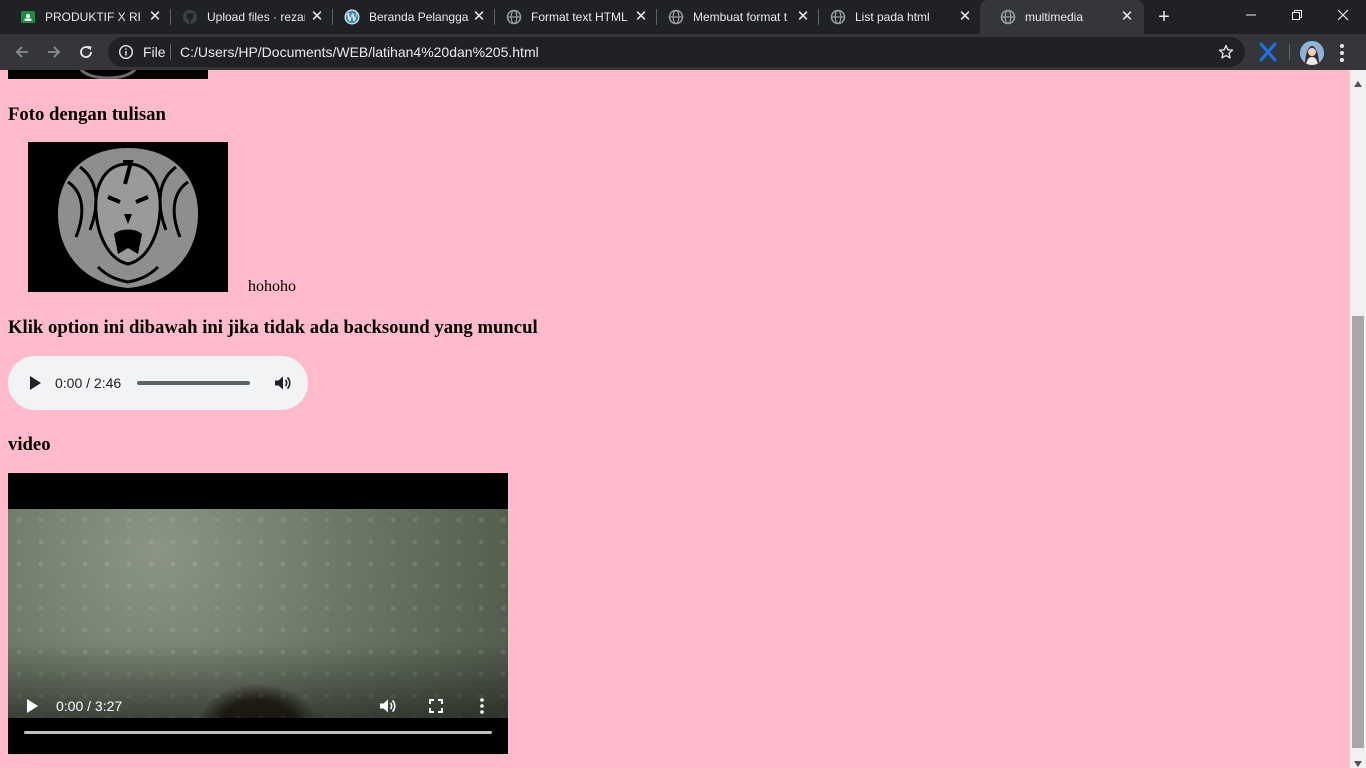 This screenshot has height=768, width=1366. I want to click on scrollbar-thumb, so click(1358, 532).